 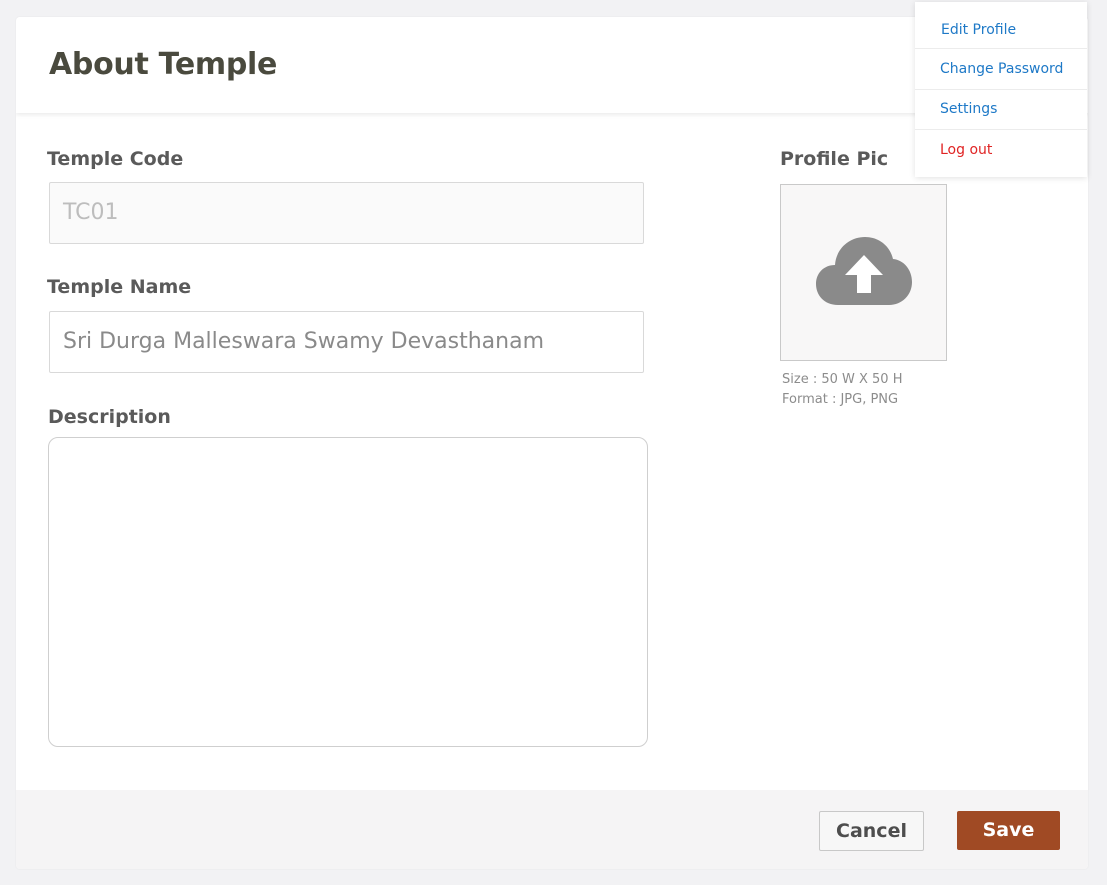 I want to click on description-label: Description, so click(x=109, y=417).